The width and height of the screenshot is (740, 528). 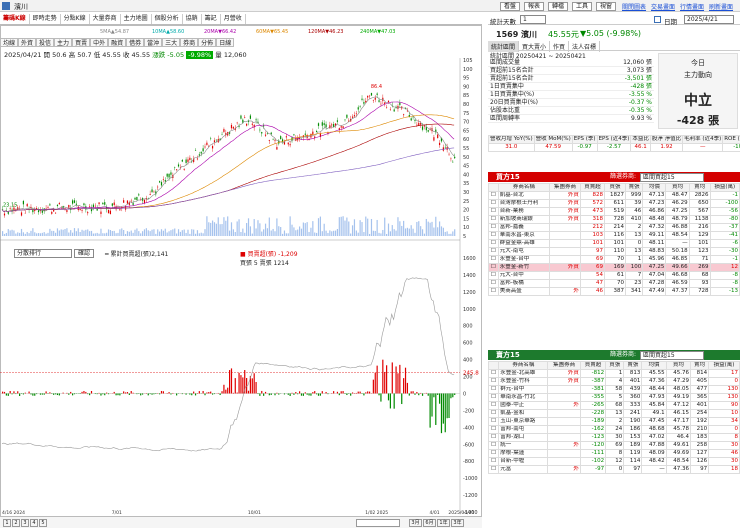 I want to click on table-row: ☐ 美商高盛外 46 387 341 47.49 47.37 728 -13, so click(x=614, y=291).